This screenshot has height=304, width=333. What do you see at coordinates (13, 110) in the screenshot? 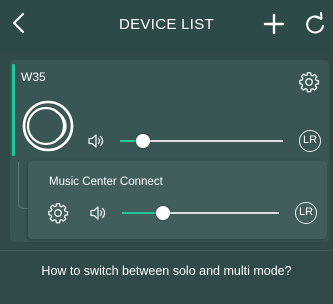
I see `selected-indicator` at bounding box center [13, 110].